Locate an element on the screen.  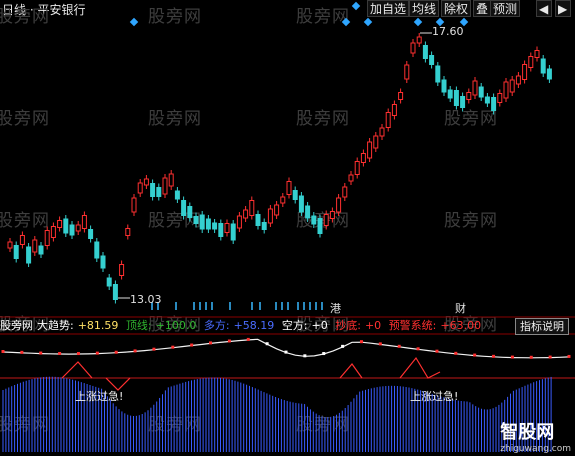
bull-value: +58.19 is located at coordinates (254, 325).